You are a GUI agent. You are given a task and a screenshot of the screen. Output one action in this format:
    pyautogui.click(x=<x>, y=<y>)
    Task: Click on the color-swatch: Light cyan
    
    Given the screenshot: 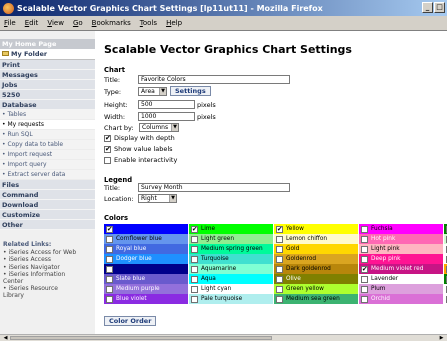 What is the action you would take?
    pyautogui.click(x=231, y=289)
    